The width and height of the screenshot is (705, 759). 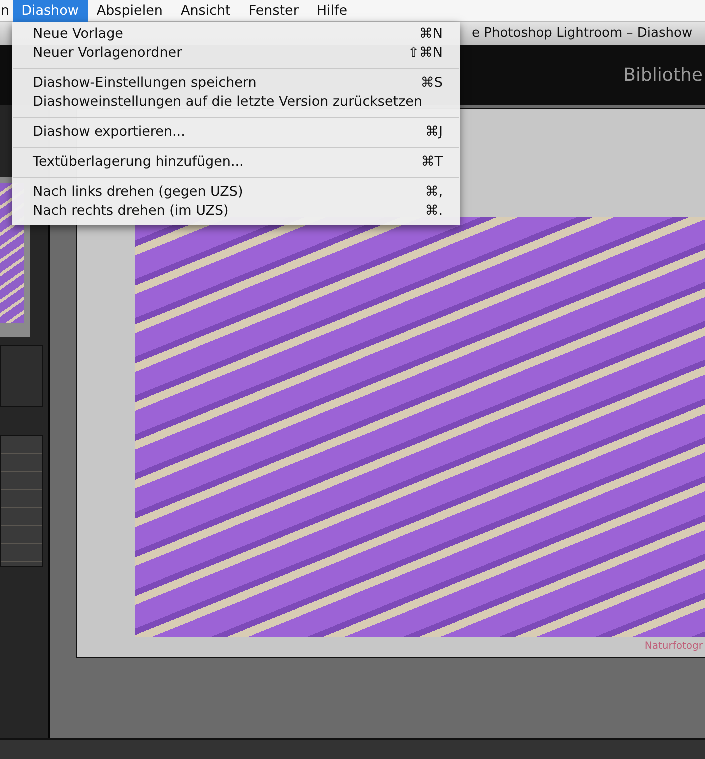 I want to click on menu-item: Neuer Vorlagenordner ⇧⌘N, so click(x=236, y=53).